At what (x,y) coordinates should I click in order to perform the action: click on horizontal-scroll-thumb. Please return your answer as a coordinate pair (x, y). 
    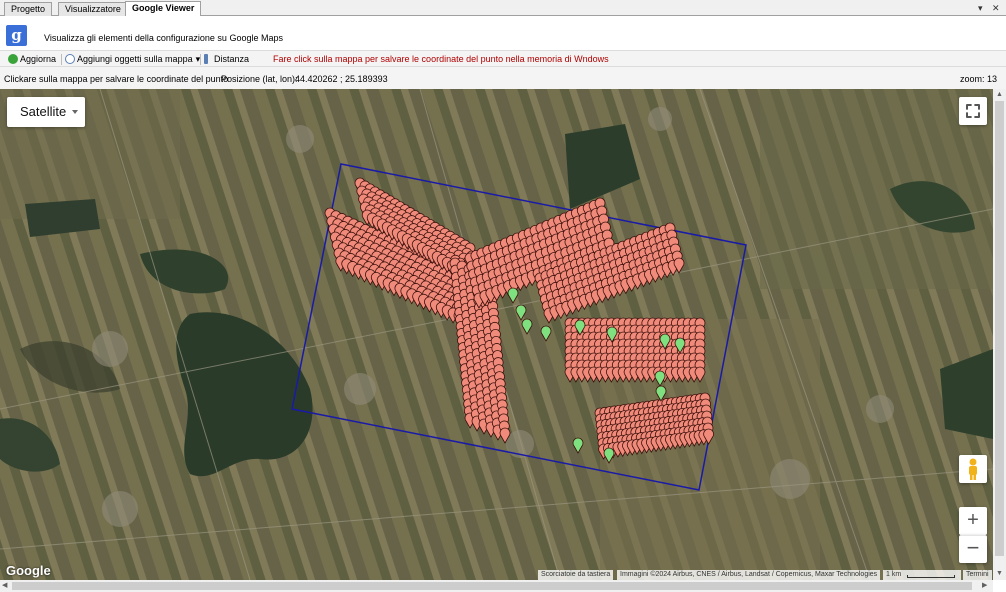
    Looking at the image, I should click on (492, 586).